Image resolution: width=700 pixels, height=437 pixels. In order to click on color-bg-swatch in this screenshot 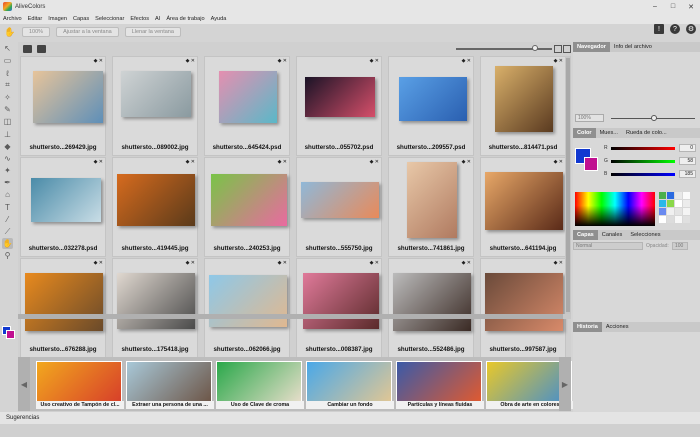, I will do `click(591, 164)`.